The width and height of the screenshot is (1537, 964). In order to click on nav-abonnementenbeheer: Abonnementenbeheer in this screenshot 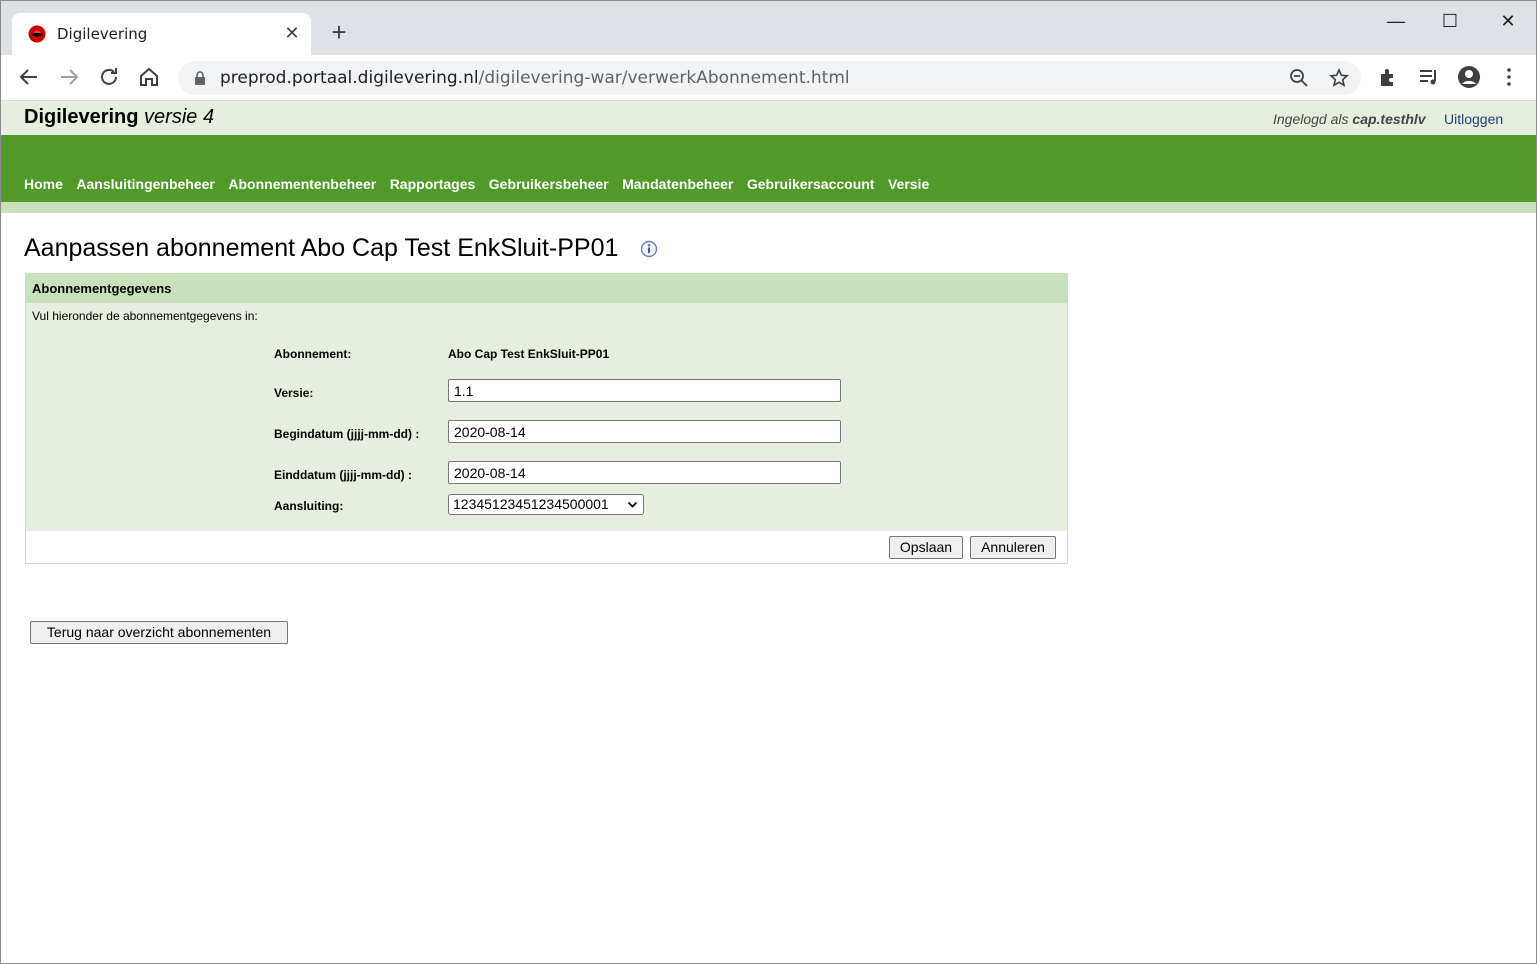, I will do `click(302, 184)`.